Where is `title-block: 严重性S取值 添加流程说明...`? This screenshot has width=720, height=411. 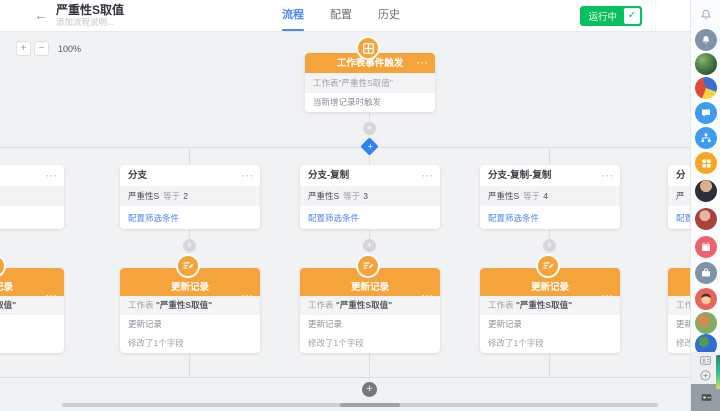 title-block: 严重性S取值 添加流程说明... is located at coordinates (90, 15).